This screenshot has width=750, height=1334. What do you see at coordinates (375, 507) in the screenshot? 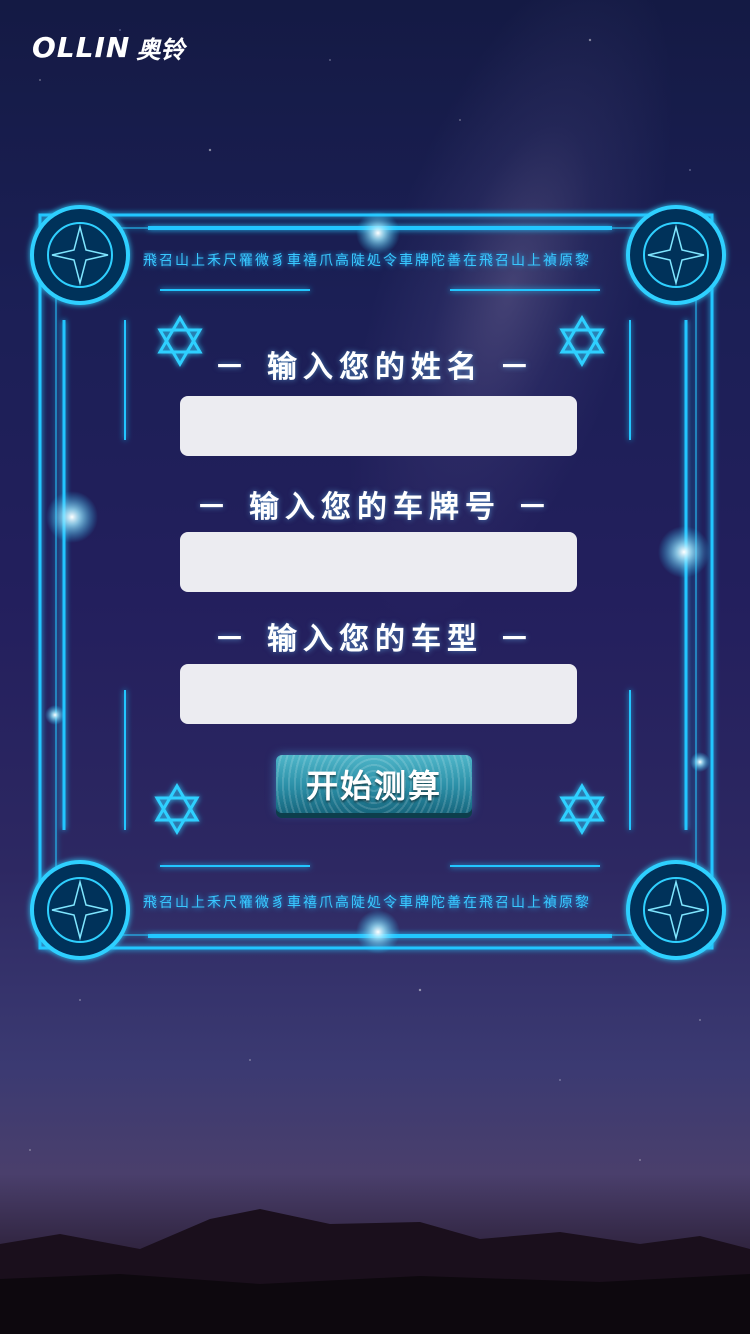
I see `plate-label: － 输入您的车牌号 －` at bounding box center [375, 507].